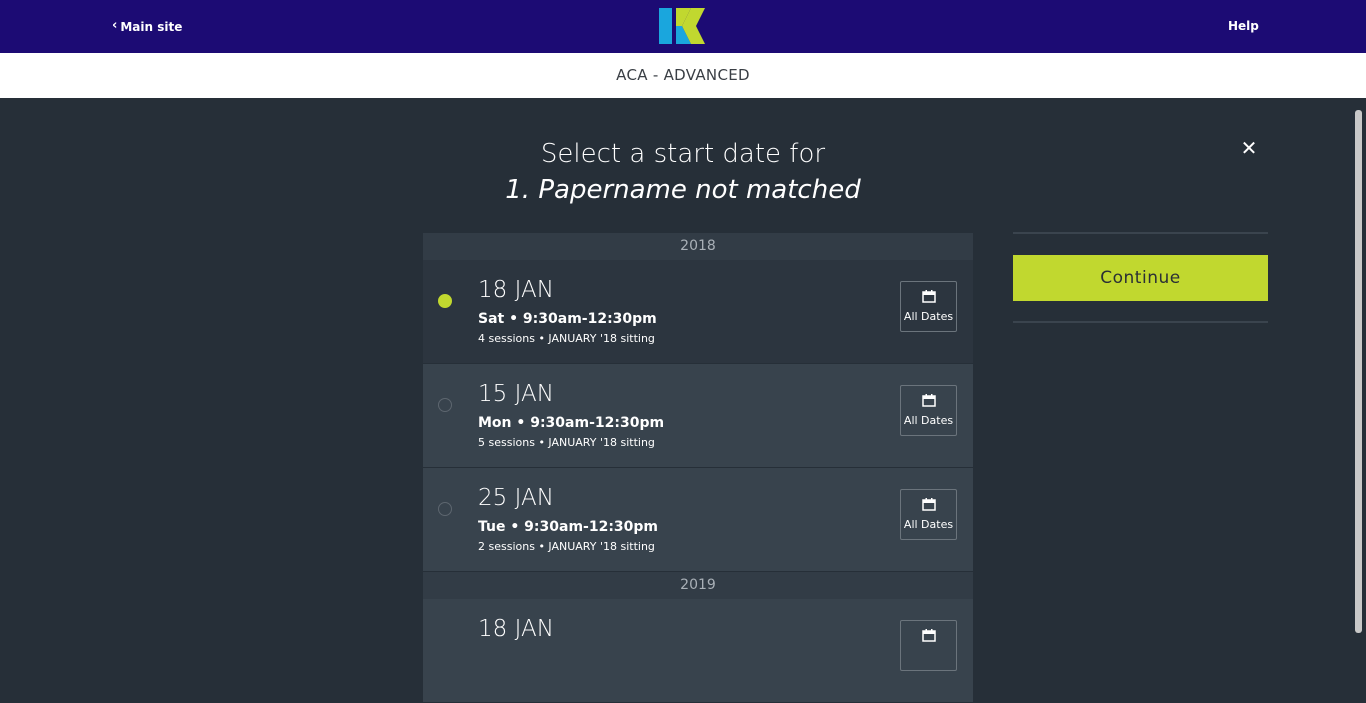  What do you see at coordinates (1243, 26) in the screenshot?
I see `help-link: Help` at bounding box center [1243, 26].